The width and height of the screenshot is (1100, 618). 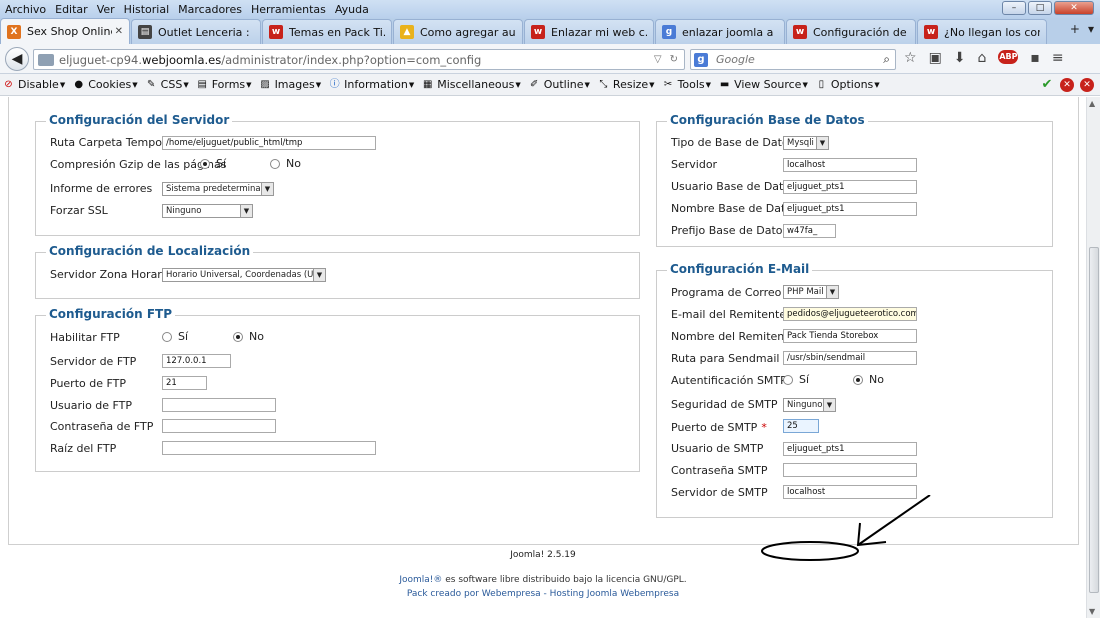 What do you see at coordinates (850, 358) in the screenshot?
I see `sendmail-path-field: /usr/sbin/sendmail` at bounding box center [850, 358].